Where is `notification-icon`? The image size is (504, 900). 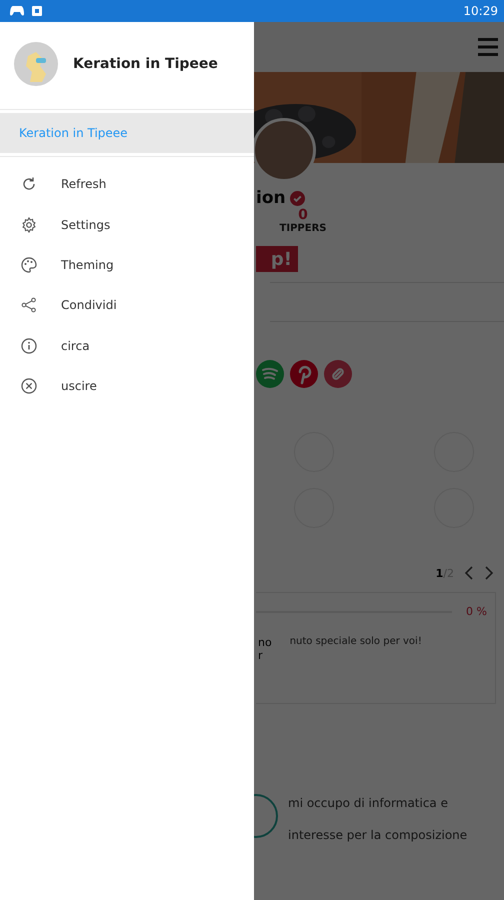
notification-icon is located at coordinates (37, 11).